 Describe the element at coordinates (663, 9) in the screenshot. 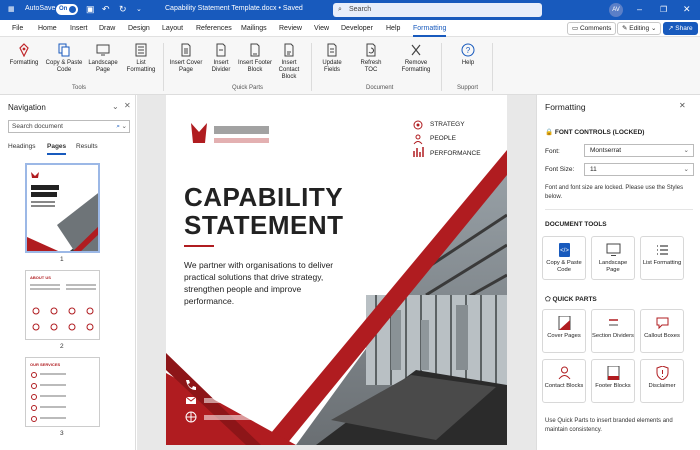

I see `maximize-icon: ❐` at that location.